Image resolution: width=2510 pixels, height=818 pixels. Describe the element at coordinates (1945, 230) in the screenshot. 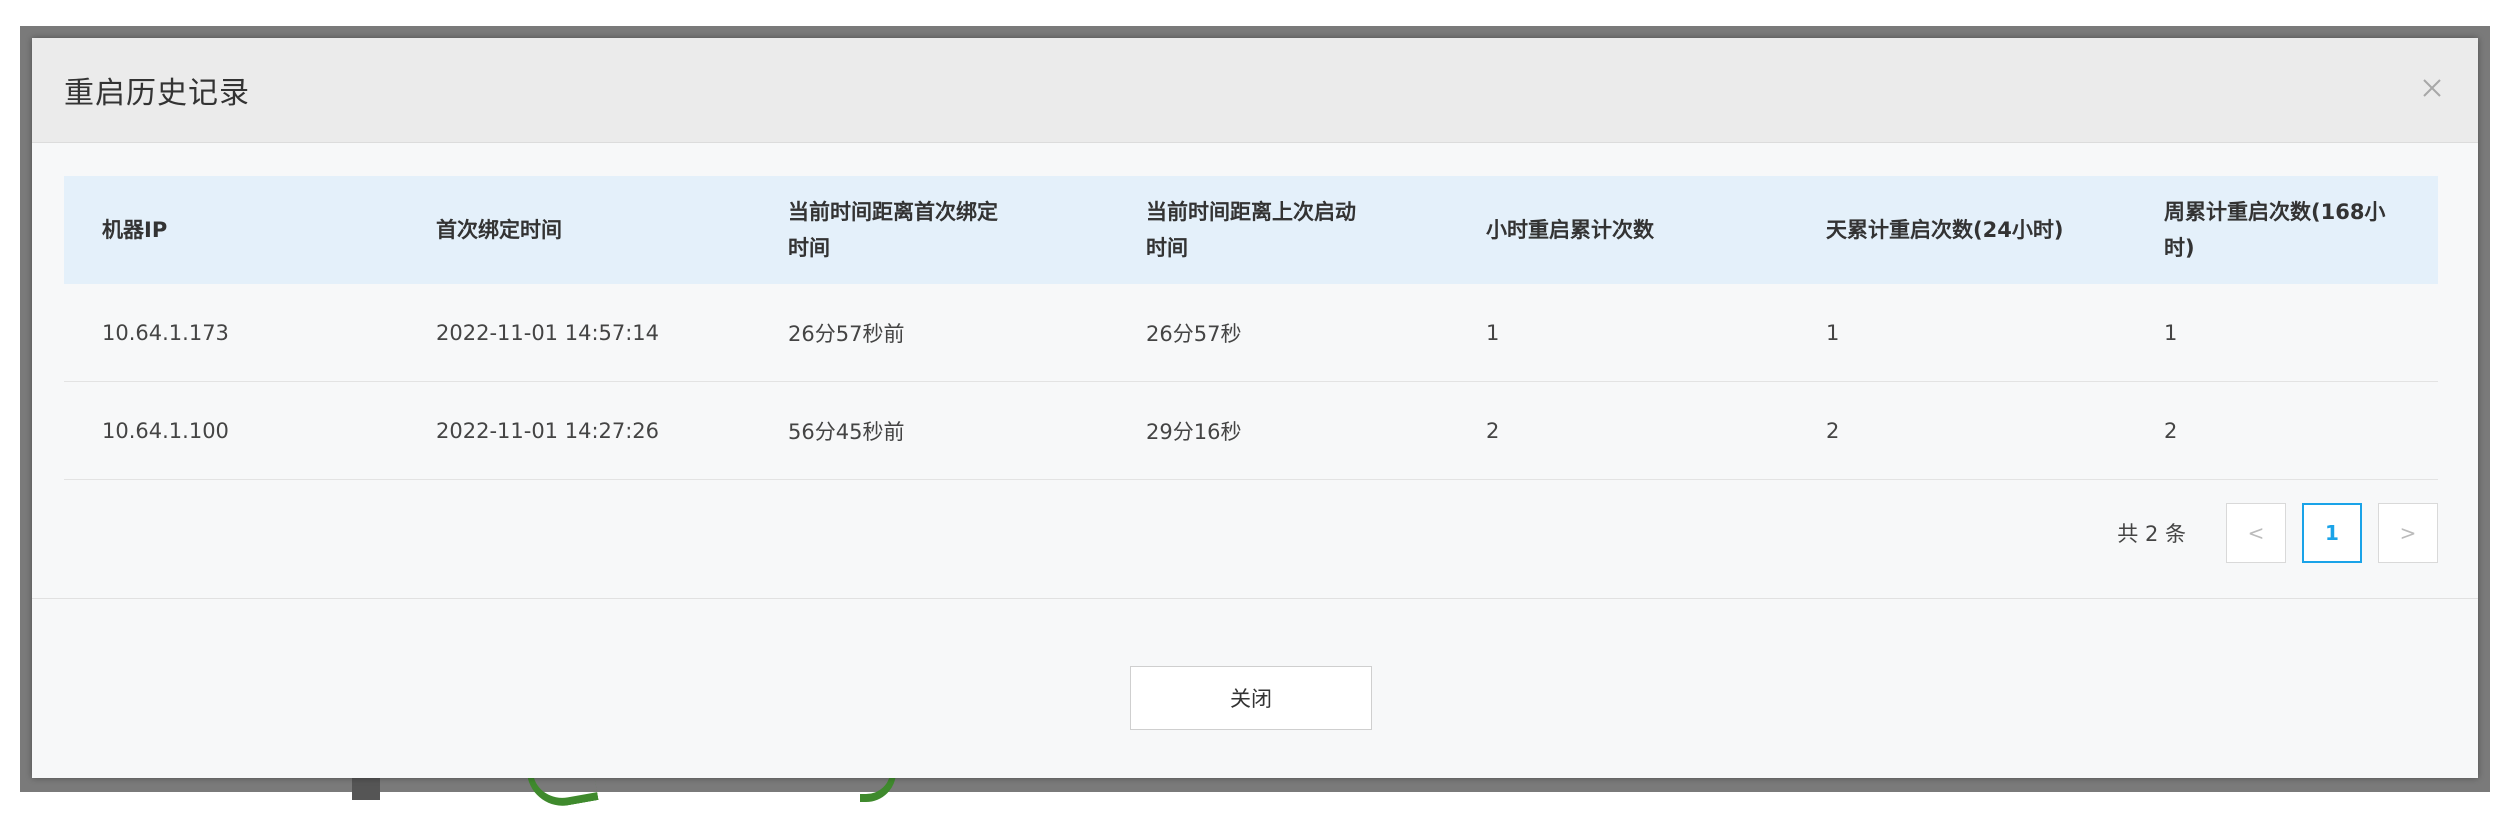

I see `header-day-restarts: 天累计重启次数(24小时)` at that location.